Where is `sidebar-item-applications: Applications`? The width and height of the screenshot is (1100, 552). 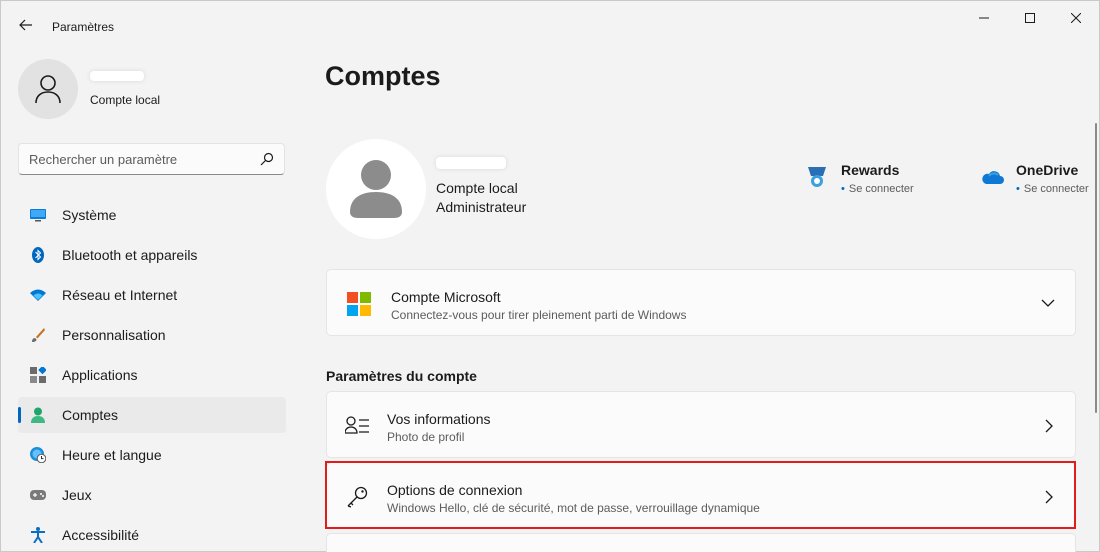 sidebar-item-applications: Applications is located at coordinates (152, 375).